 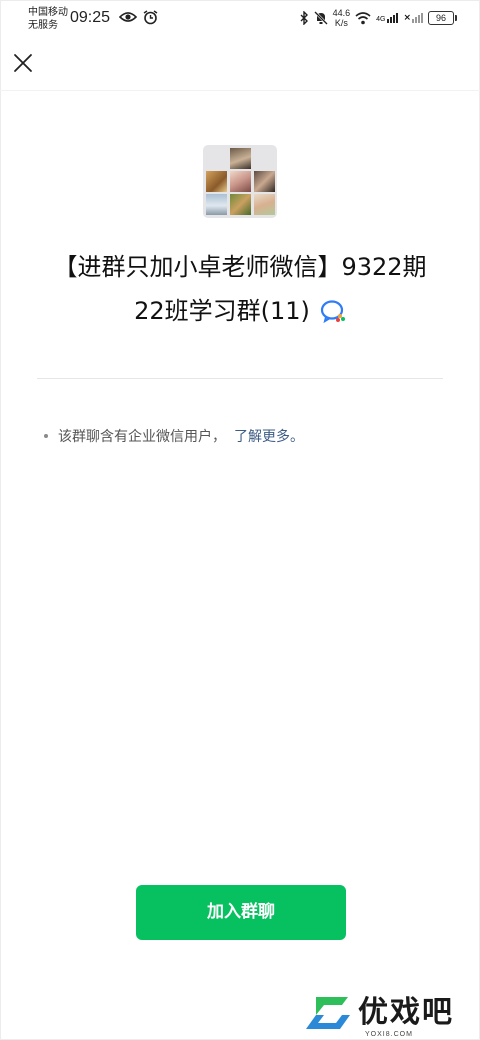 What do you see at coordinates (413, 18) in the screenshot?
I see `signal-strength-icon-2: ×` at bounding box center [413, 18].